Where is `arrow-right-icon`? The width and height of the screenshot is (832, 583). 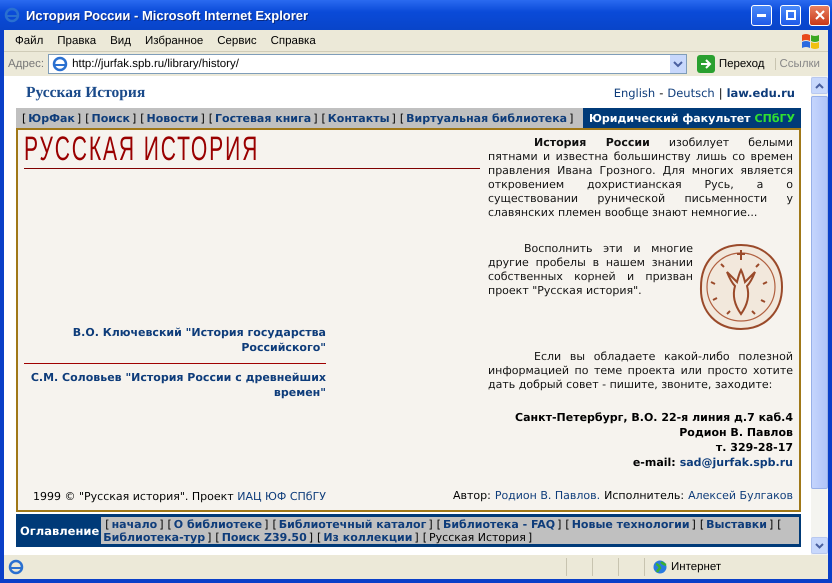
arrow-right-icon is located at coordinates (705, 64).